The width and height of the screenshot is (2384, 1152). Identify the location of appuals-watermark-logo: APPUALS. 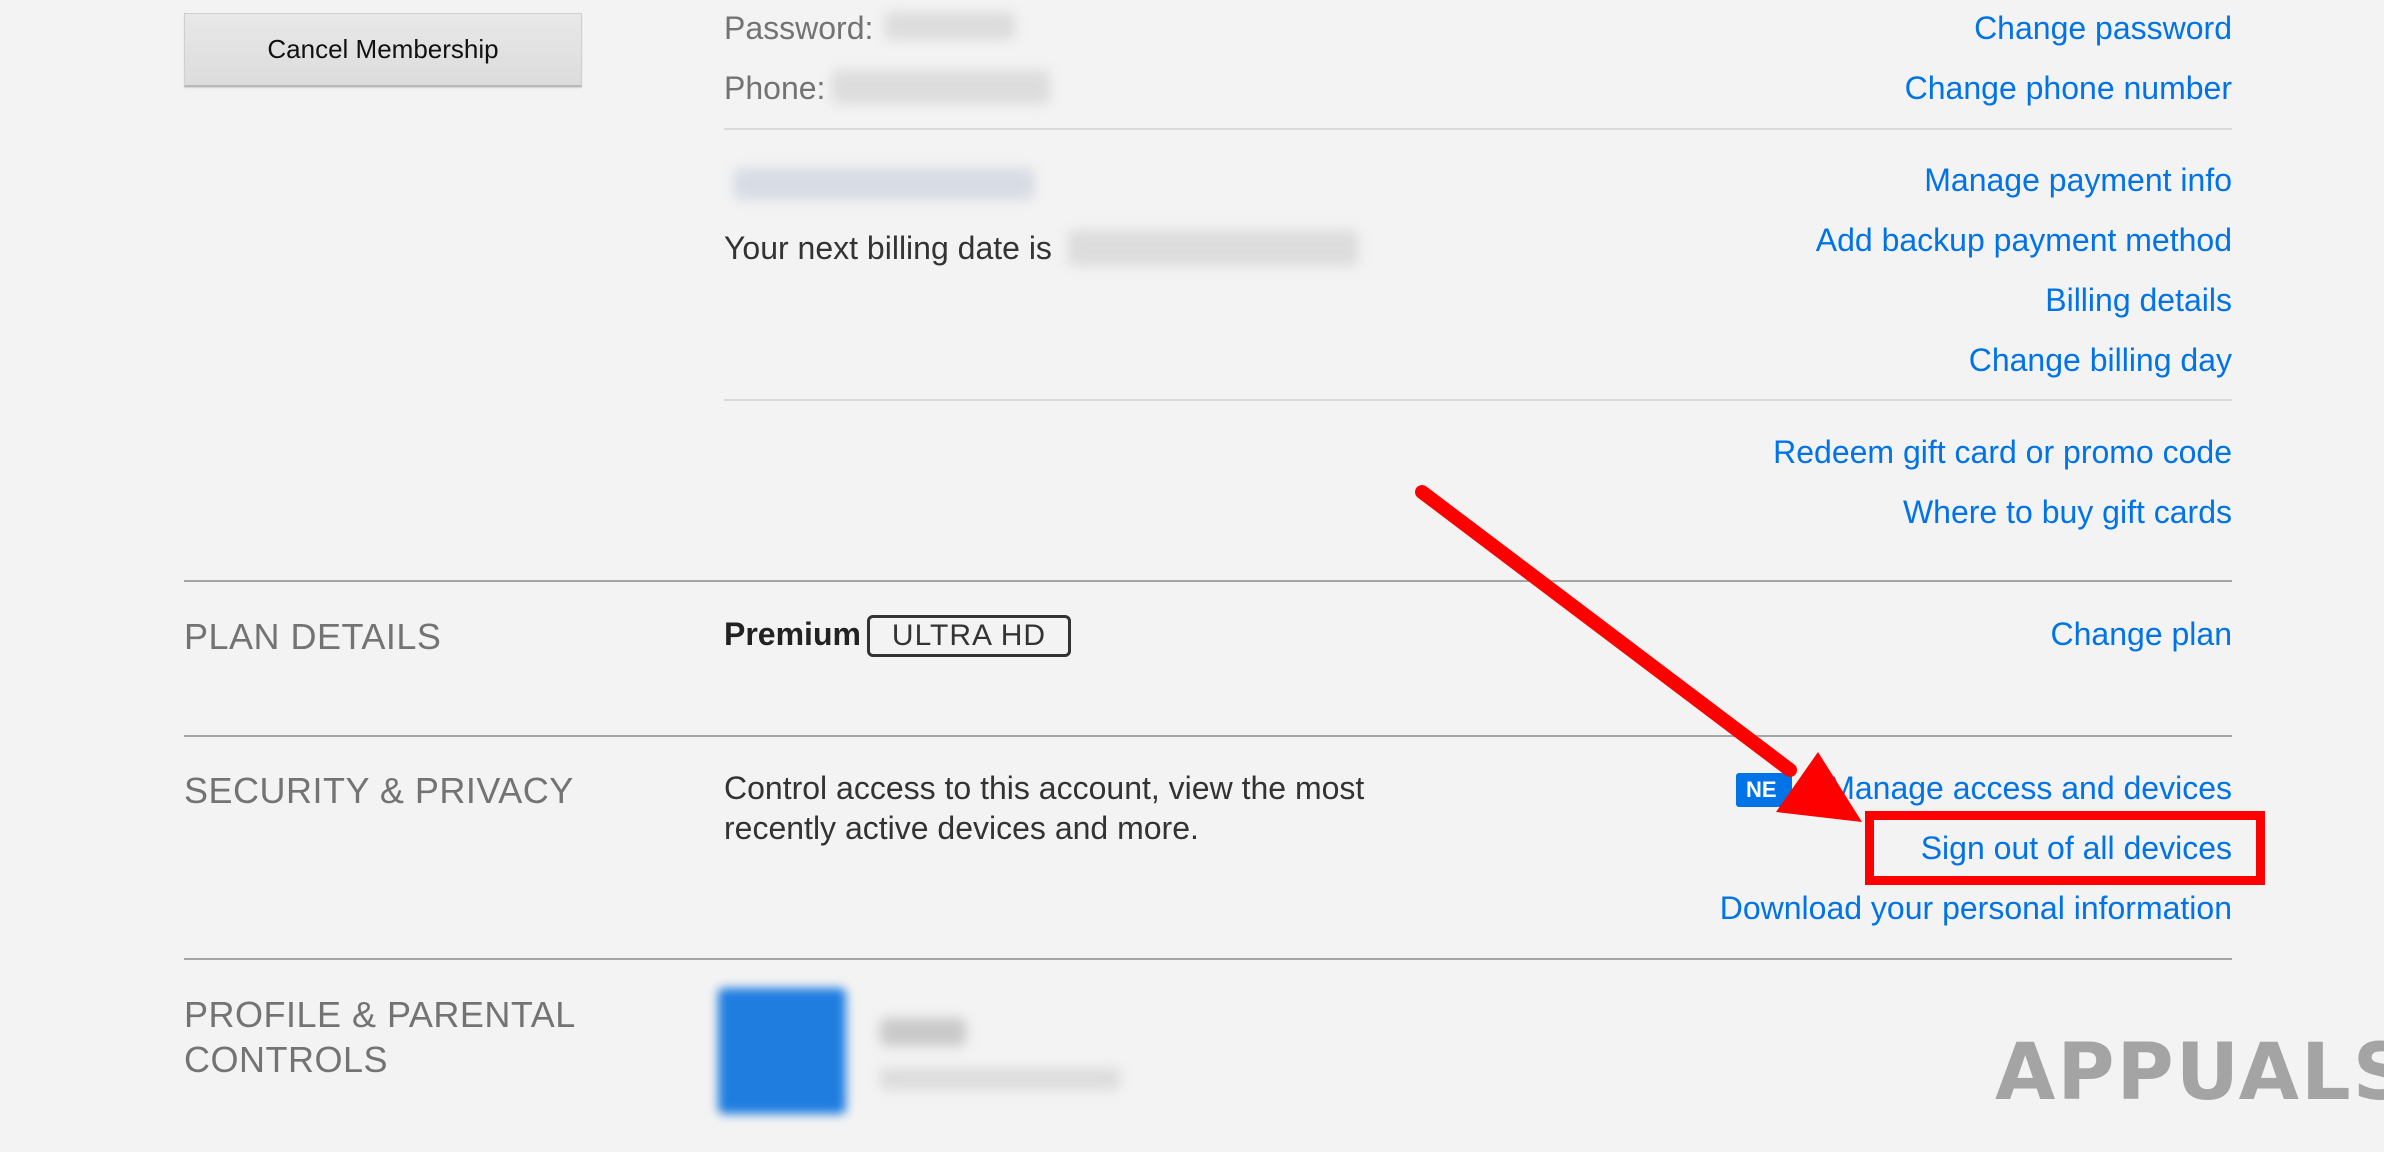
(2189, 1073).